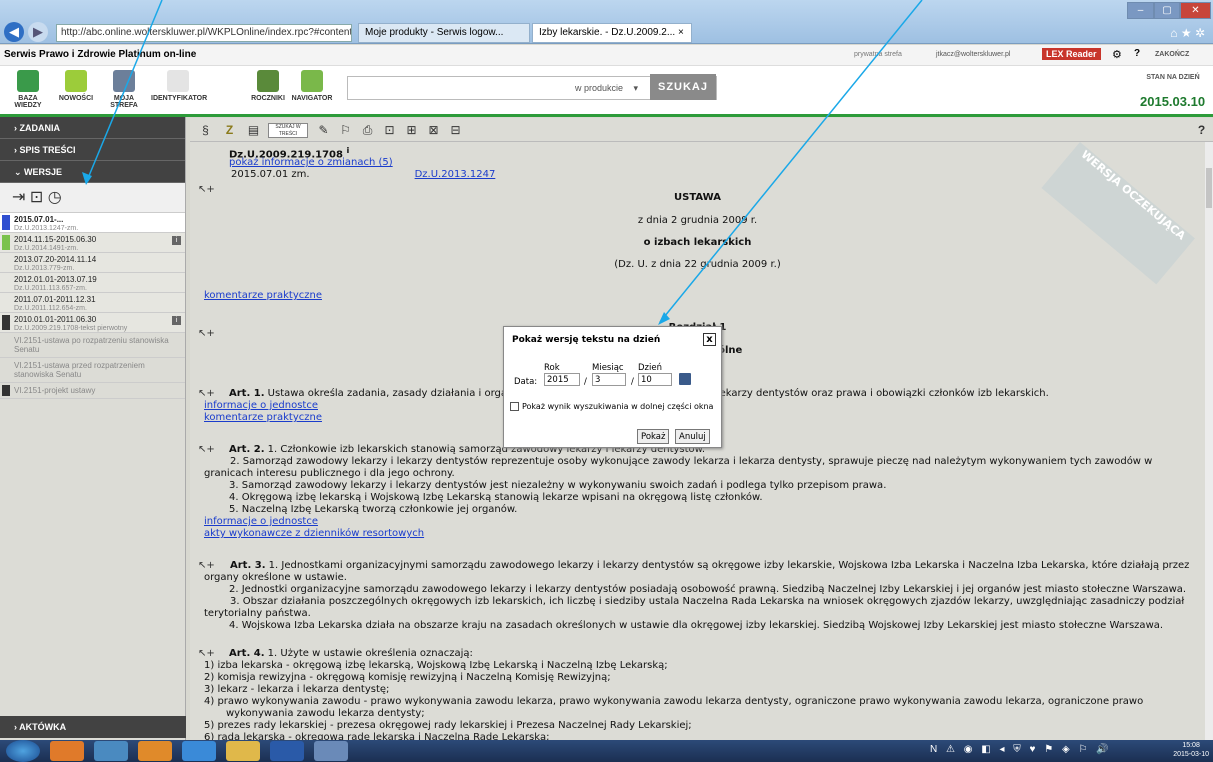  I want to click on nowosci-button: NOWOŚCI, so click(76, 85).